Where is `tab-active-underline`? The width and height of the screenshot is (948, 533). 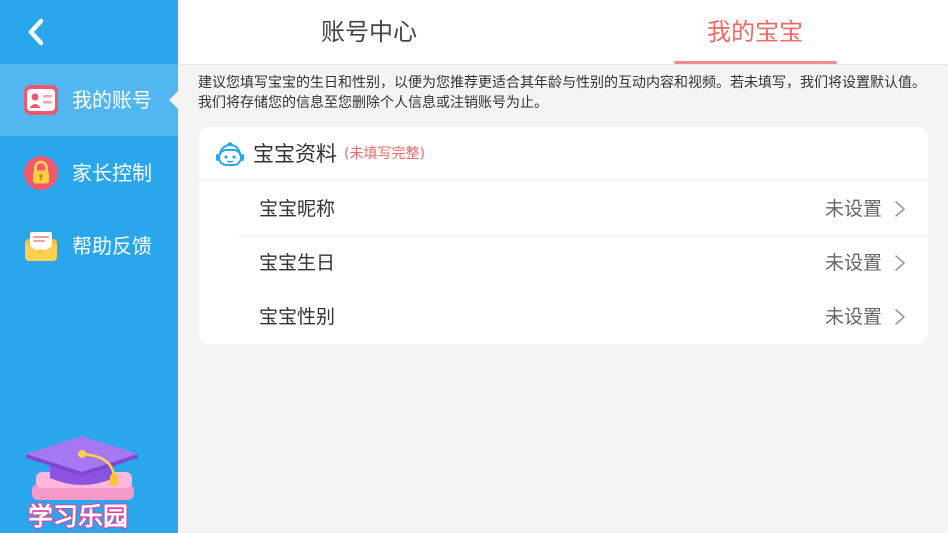
tab-active-underline is located at coordinates (755, 62).